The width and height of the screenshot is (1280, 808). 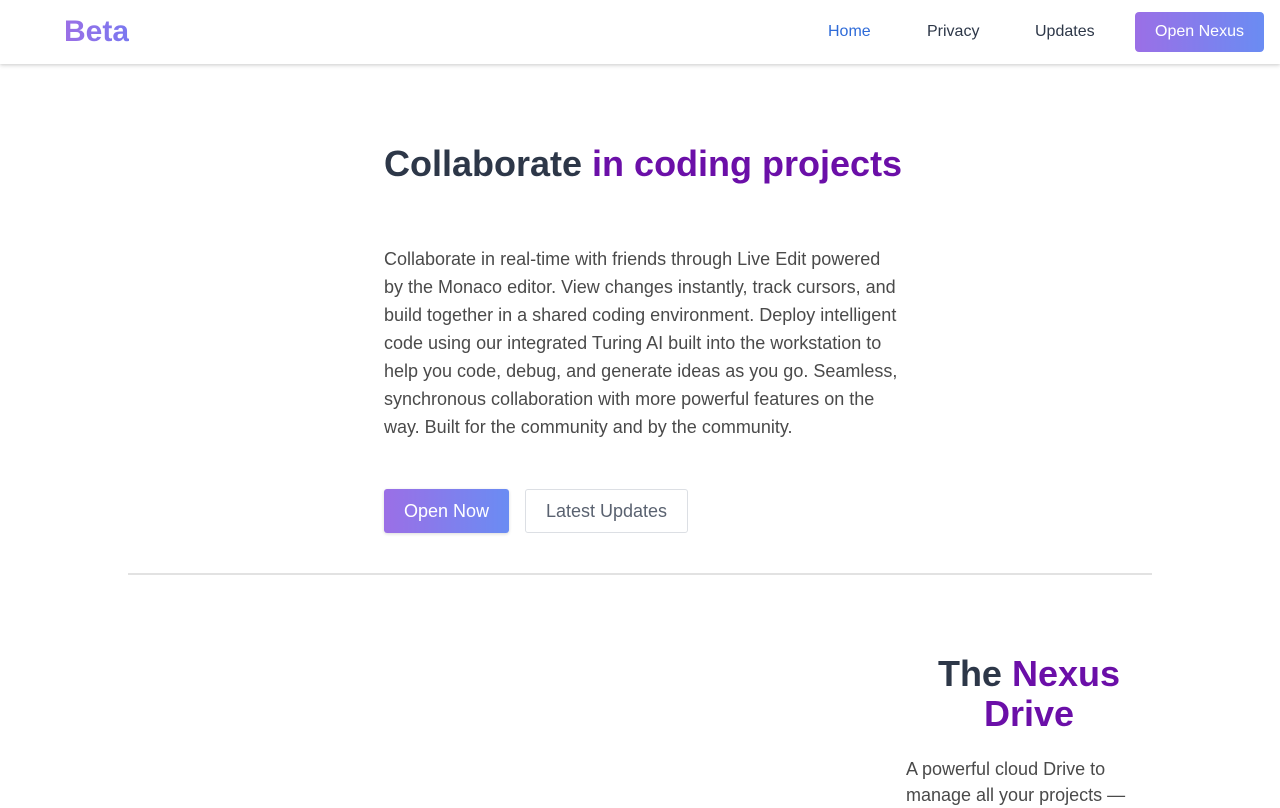 I want to click on hero-title-accent: in coding projects, so click(x=747, y=163).